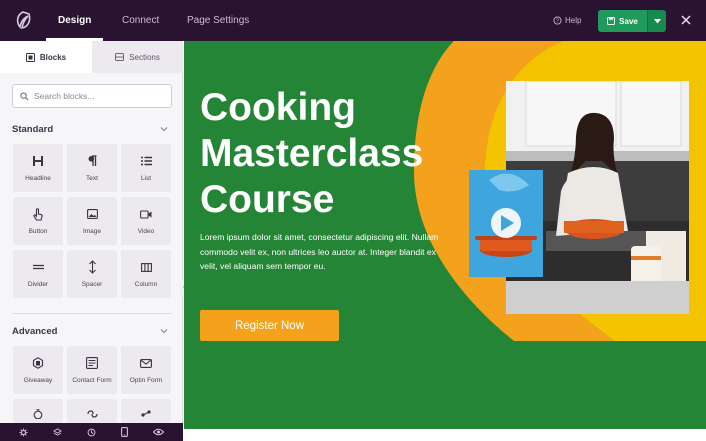  I want to click on block-optin-form: Optin Form, so click(146, 370).